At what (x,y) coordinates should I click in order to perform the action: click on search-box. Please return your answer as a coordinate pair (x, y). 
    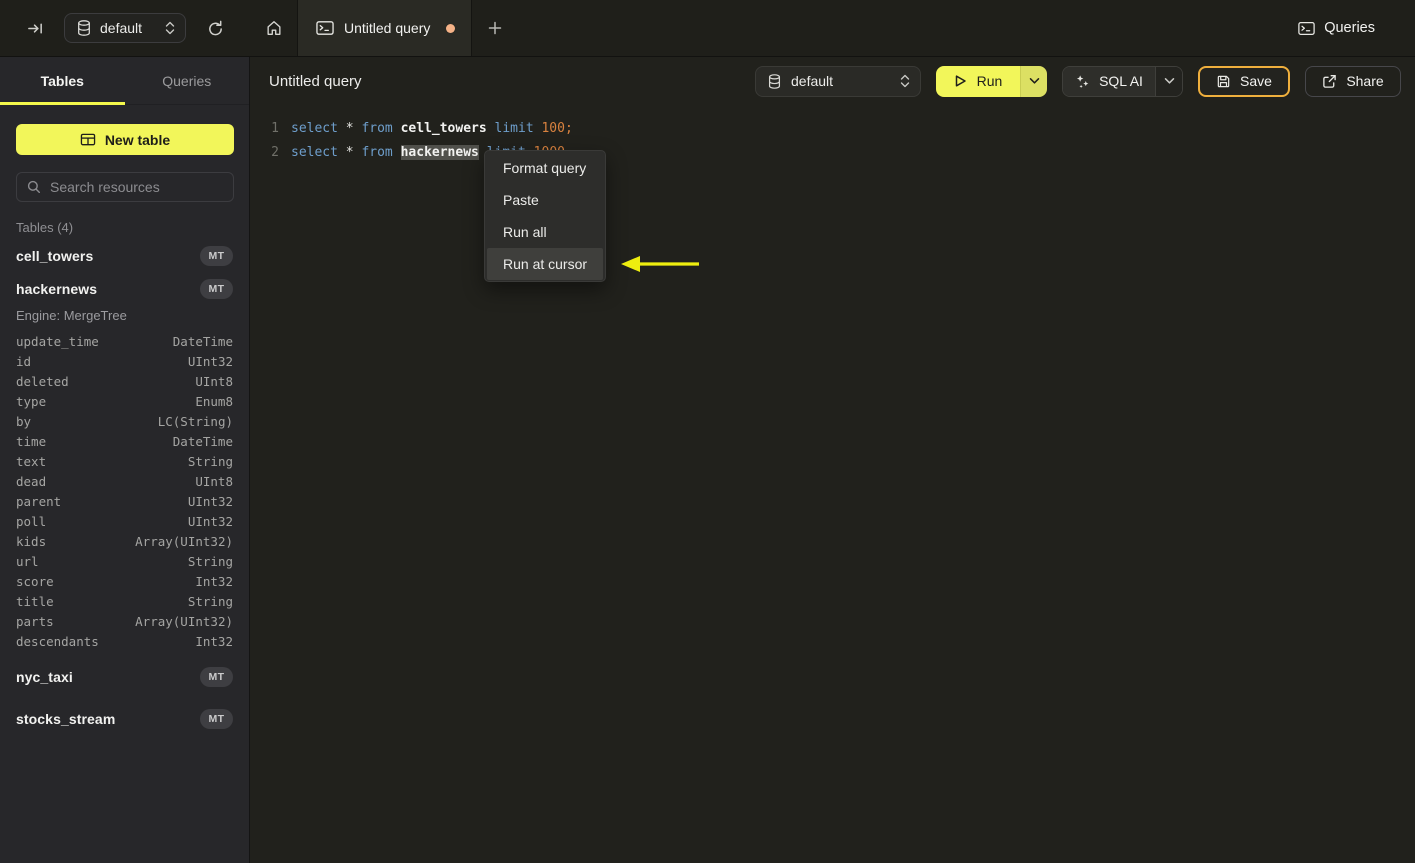
    Looking at the image, I should click on (125, 187).